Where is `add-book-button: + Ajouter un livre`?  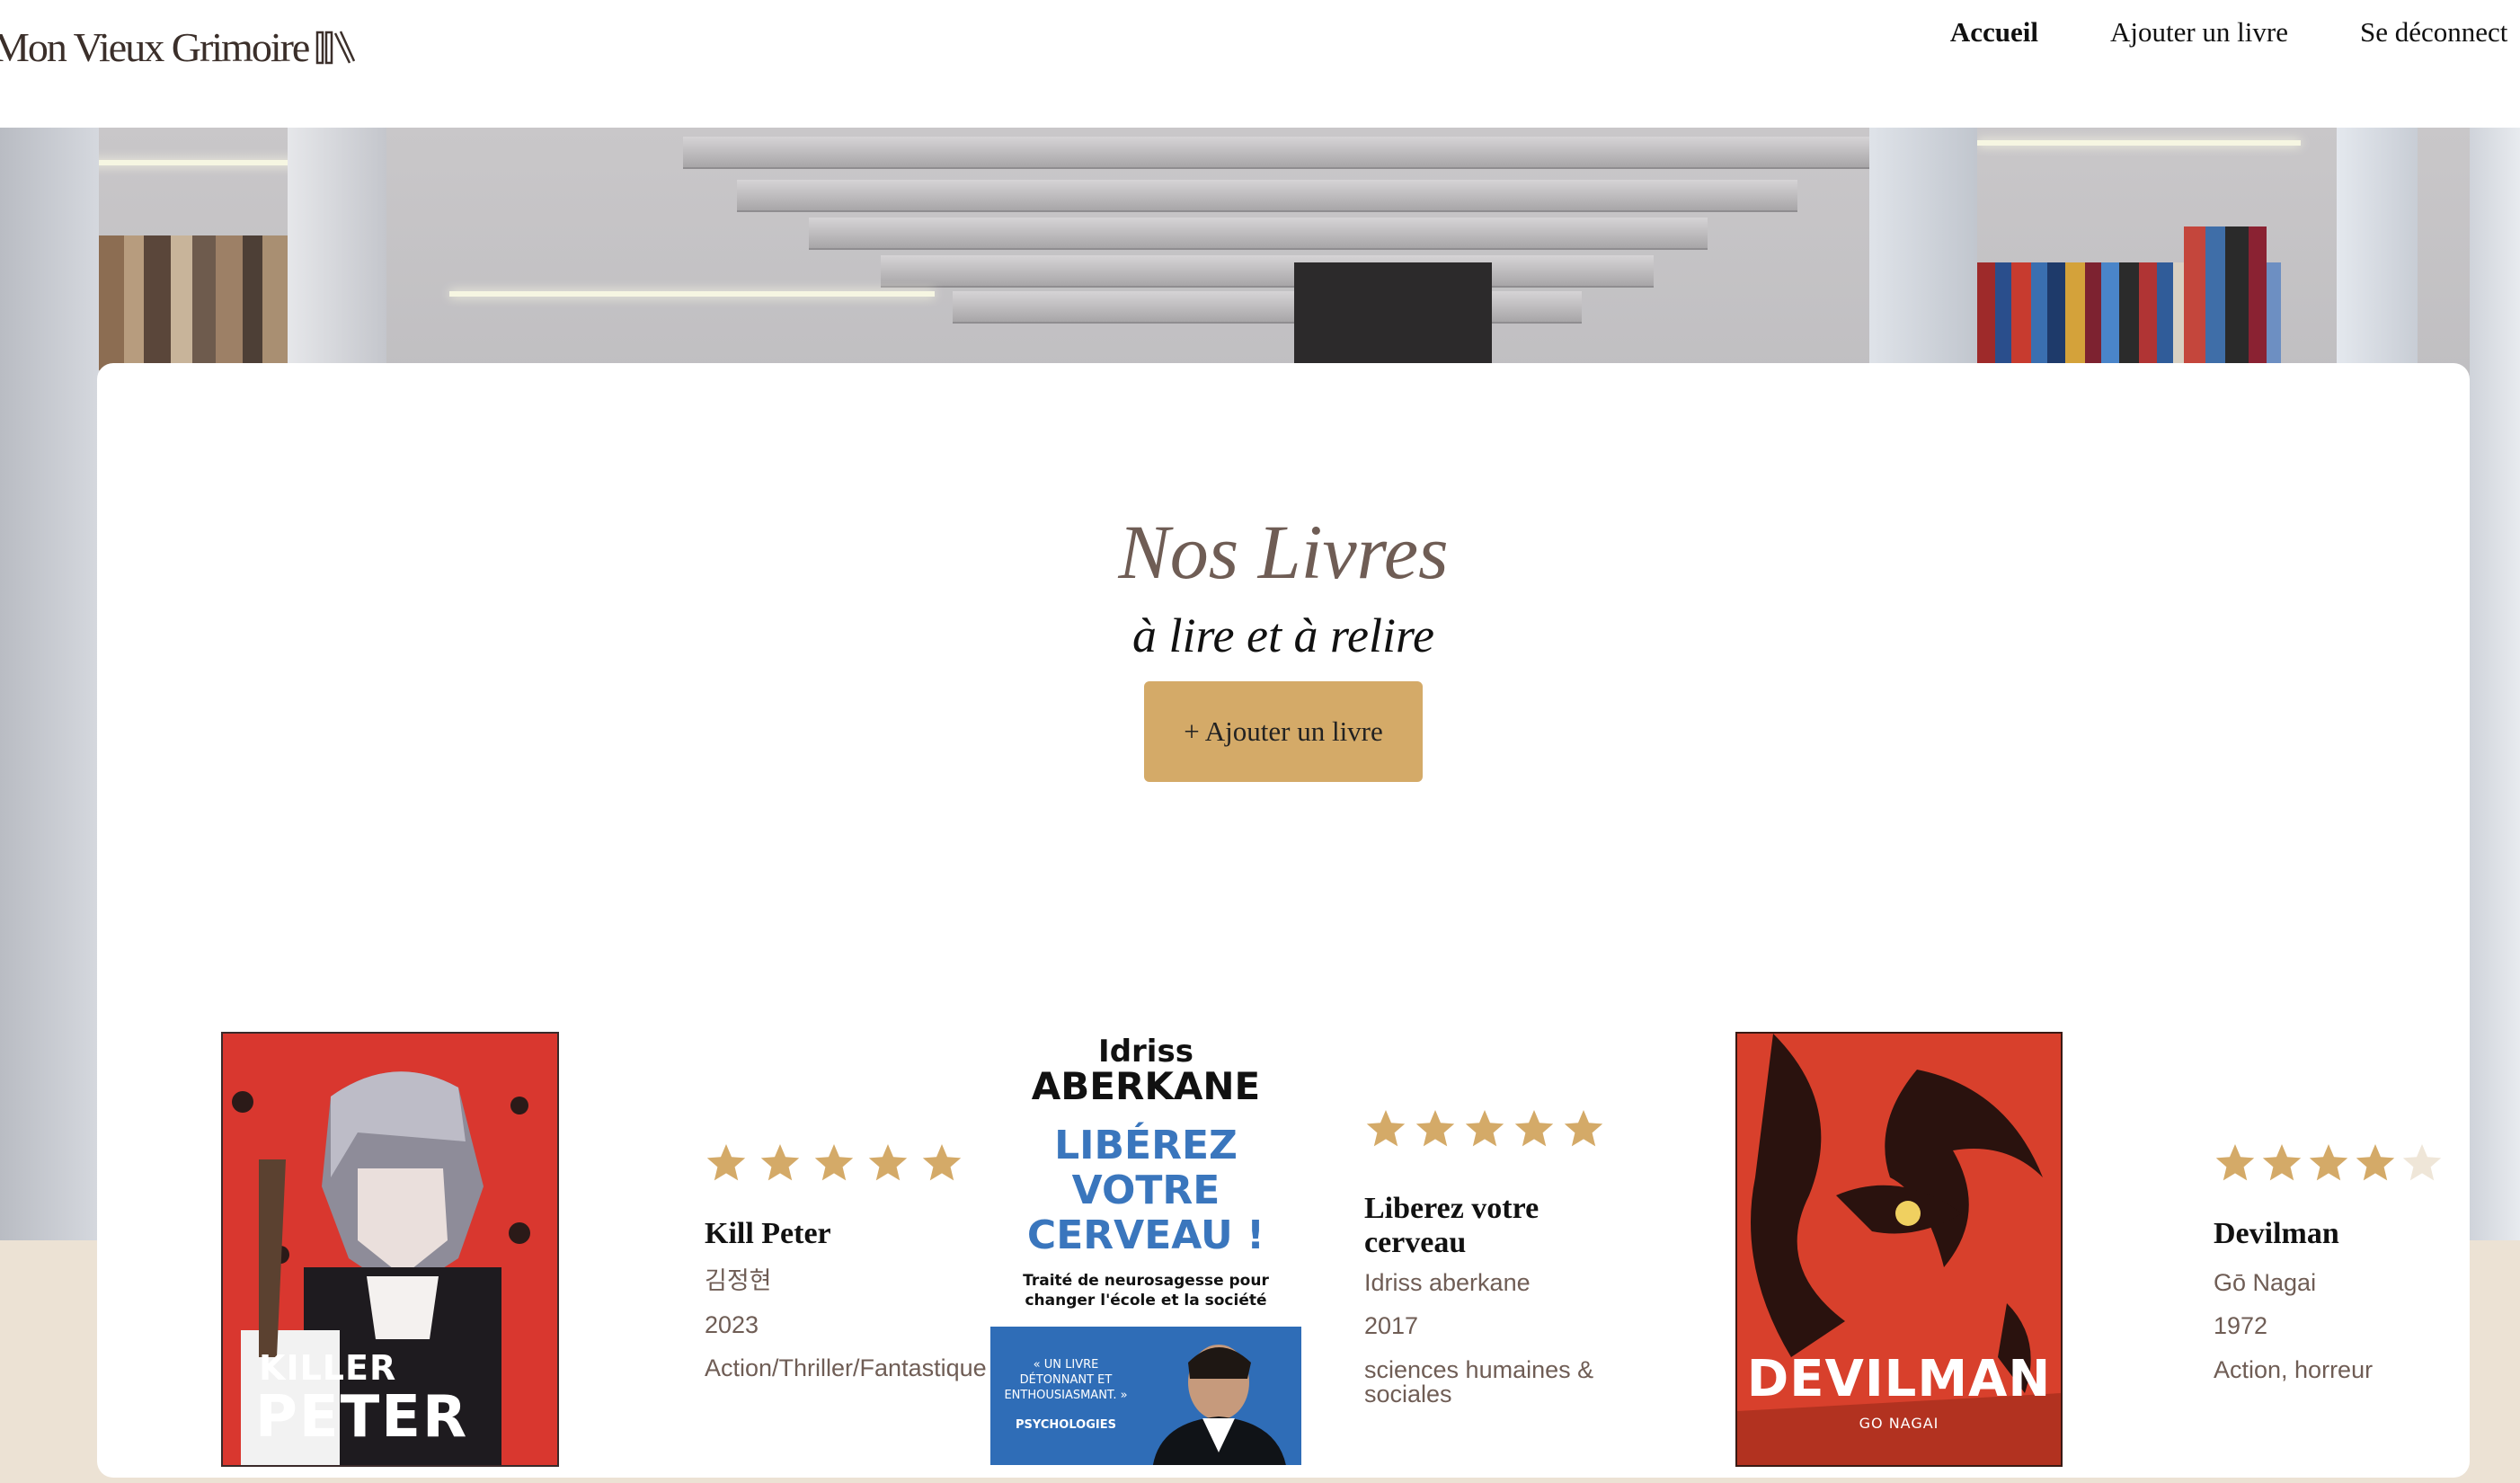
add-book-button: + Ajouter un livre is located at coordinates (1283, 731).